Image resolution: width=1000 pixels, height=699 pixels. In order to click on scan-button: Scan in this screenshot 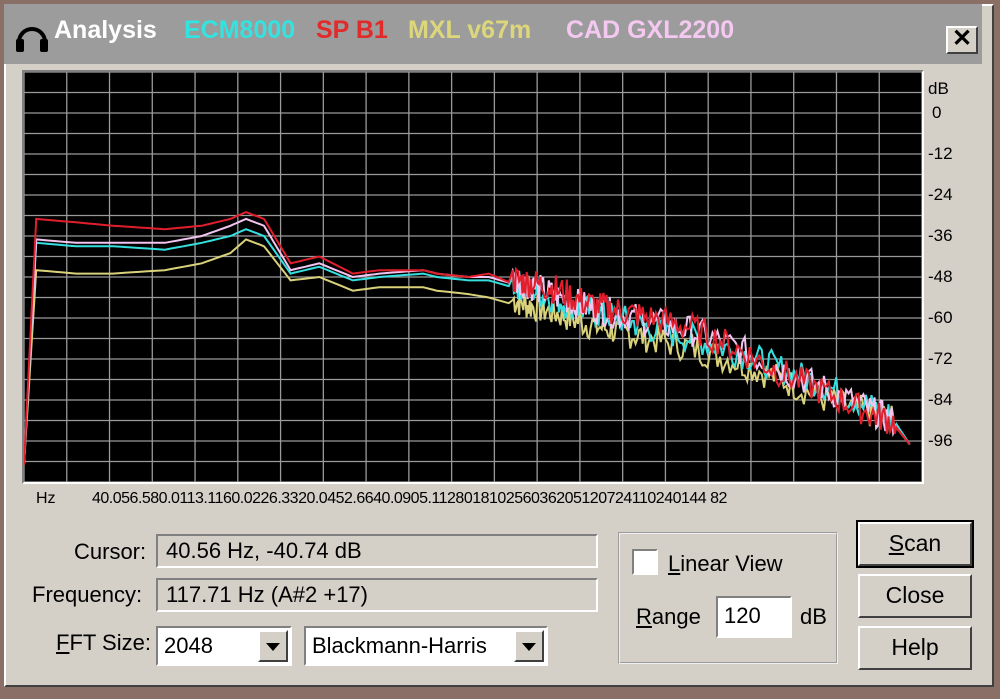, I will do `click(915, 544)`.